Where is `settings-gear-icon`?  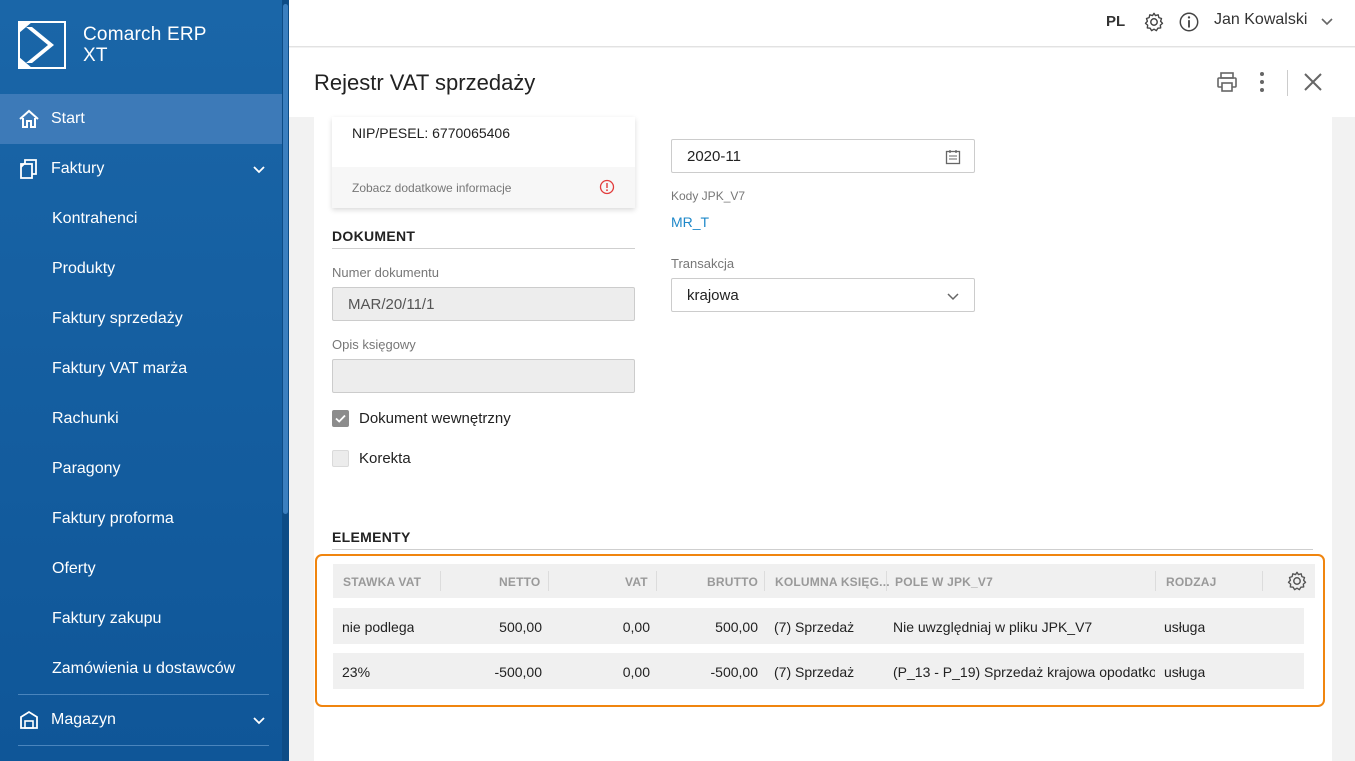
settings-gear-icon is located at coordinates (1154, 22).